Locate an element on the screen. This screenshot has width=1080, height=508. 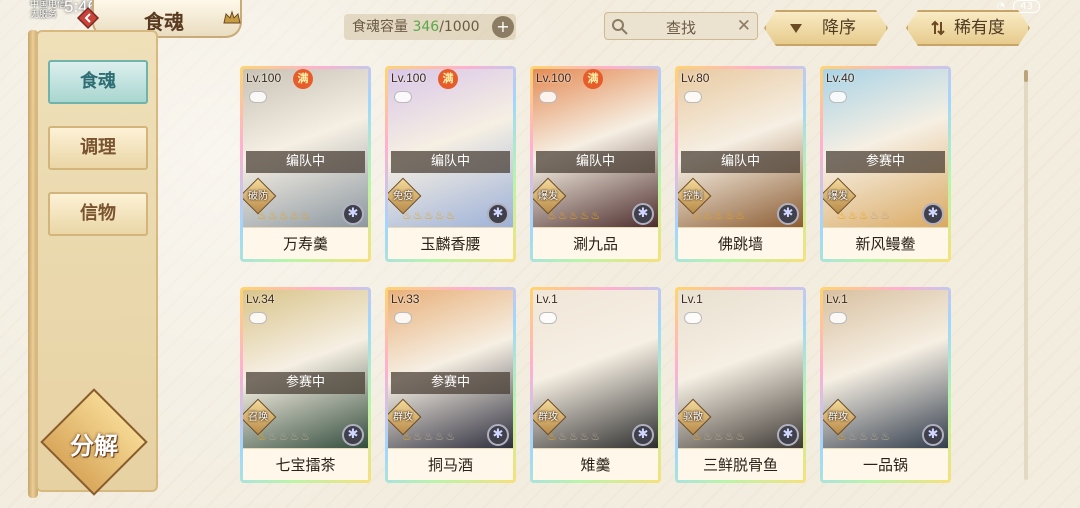
search-input: 查找 ✕ is located at coordinates (681, 26).